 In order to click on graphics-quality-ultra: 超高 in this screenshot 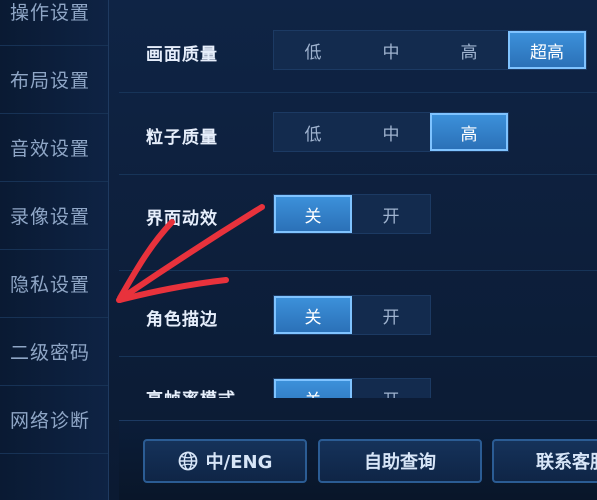, I will do `click(547, 50)`.